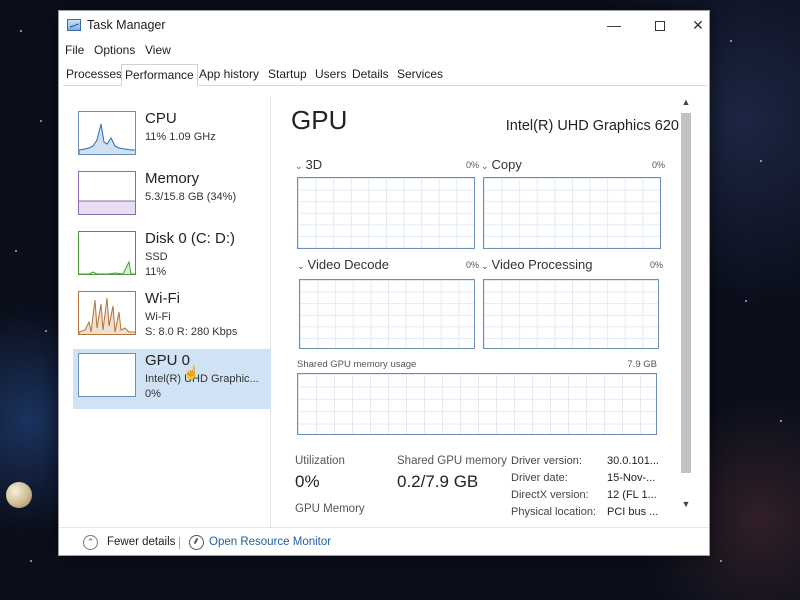 The width and height of the screenshot is (800, 600). What do you see at coordinates (330, 509) in the screenshot?
I see `gpu-memory-label: GPU Memory` at bounding box center [330, 509].